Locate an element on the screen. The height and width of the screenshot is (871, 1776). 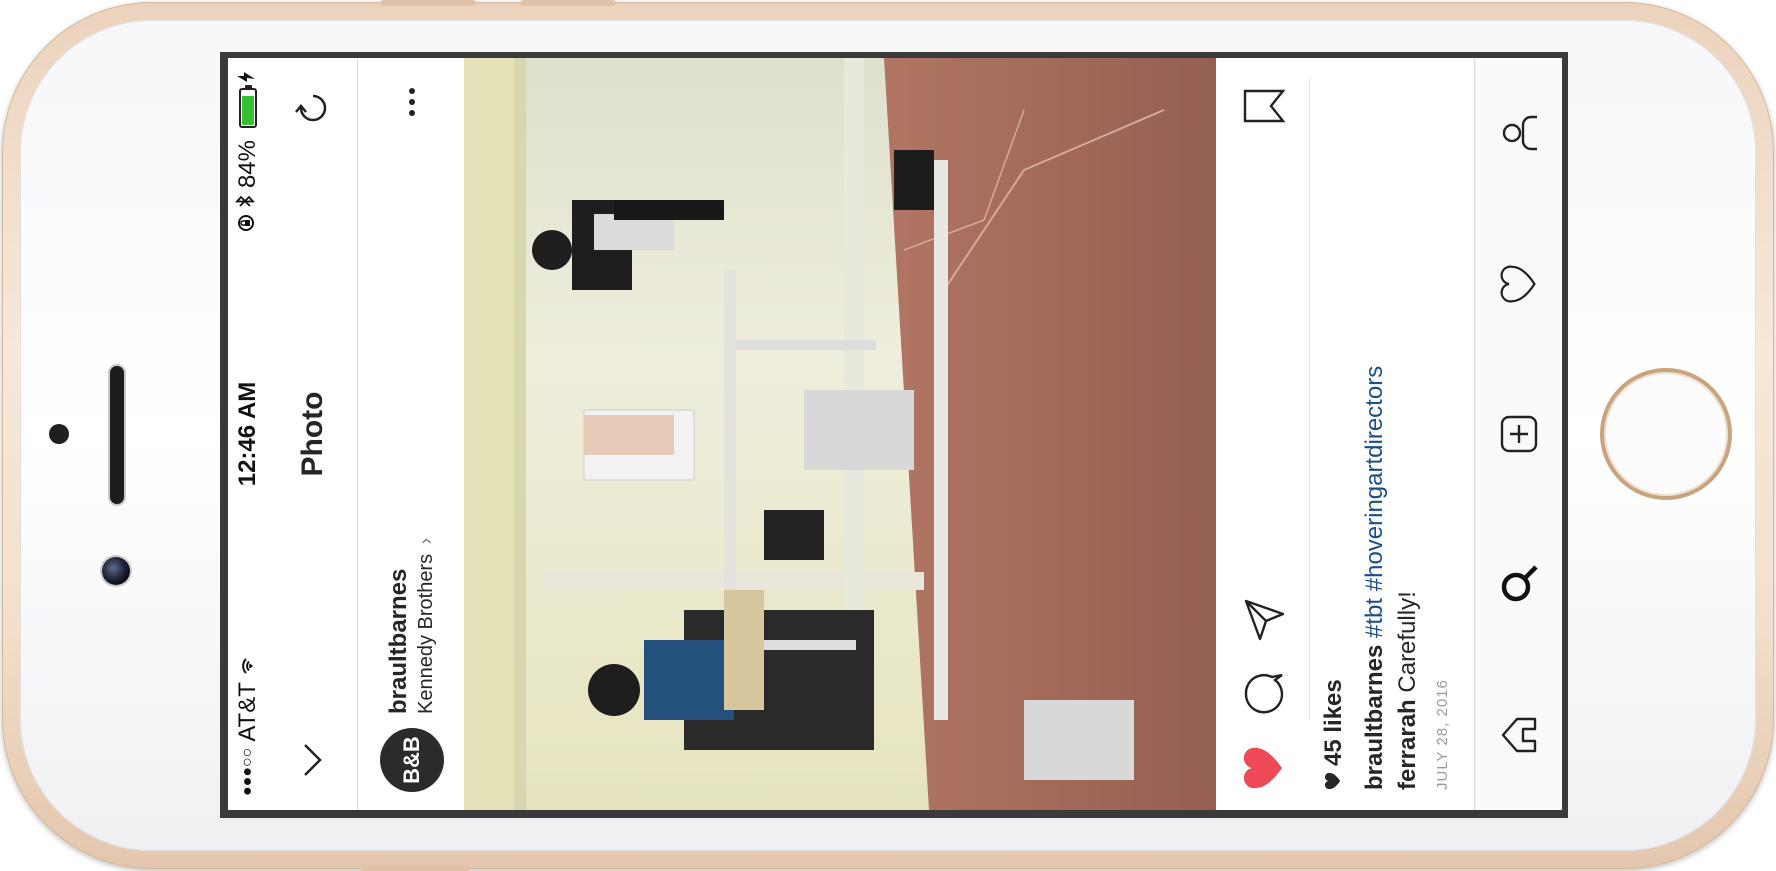
power-button is located at coordinates (415, 868).